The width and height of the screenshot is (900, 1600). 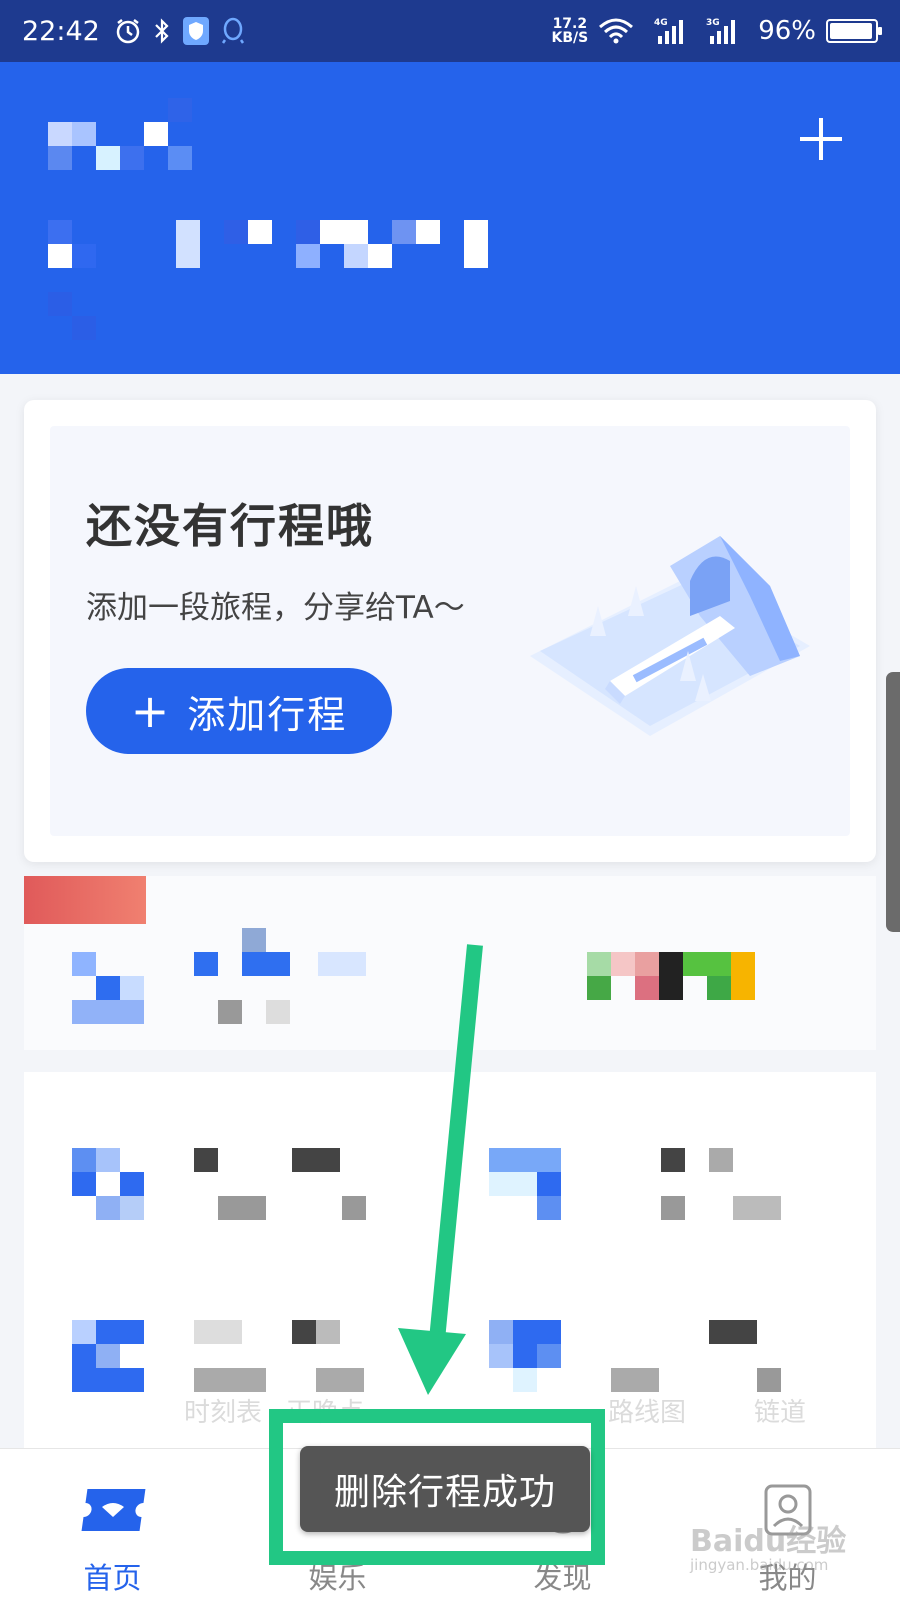 I want to click on signal-3g-label: 3G, so click(x=713, y=23).